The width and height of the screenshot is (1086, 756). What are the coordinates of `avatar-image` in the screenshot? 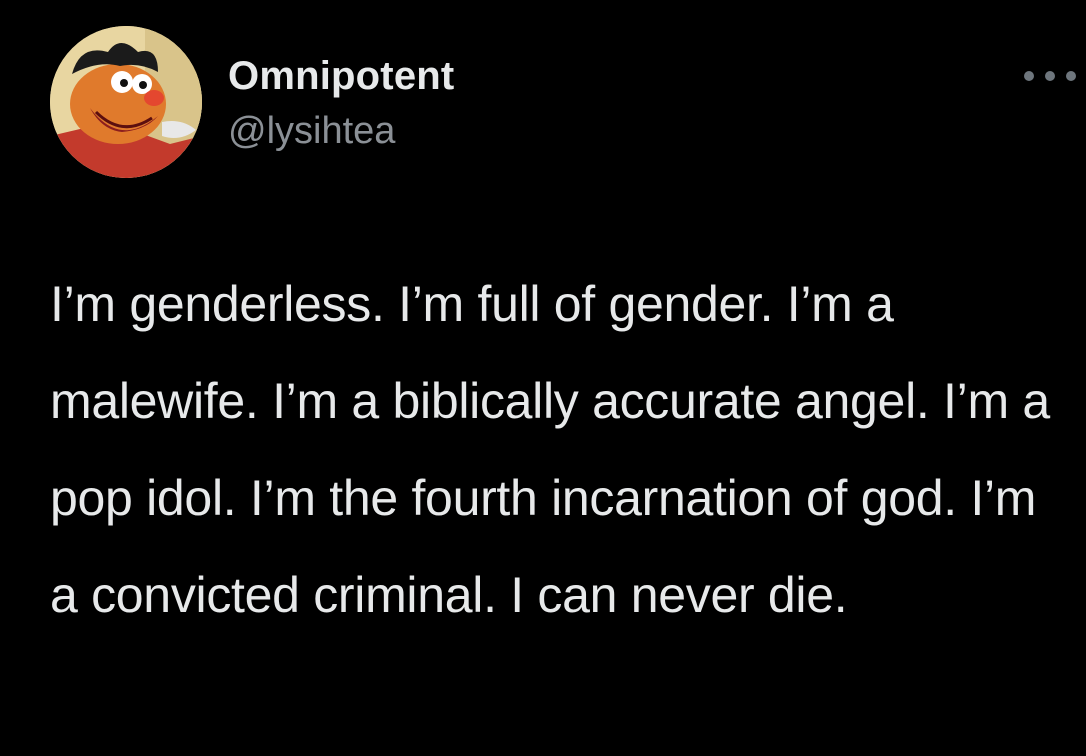 It's located at (126, 102).